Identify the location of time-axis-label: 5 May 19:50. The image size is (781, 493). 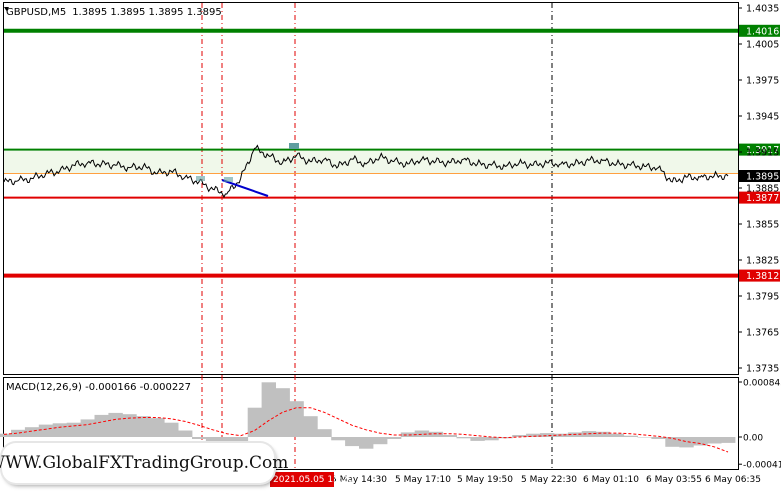
(485, 480).